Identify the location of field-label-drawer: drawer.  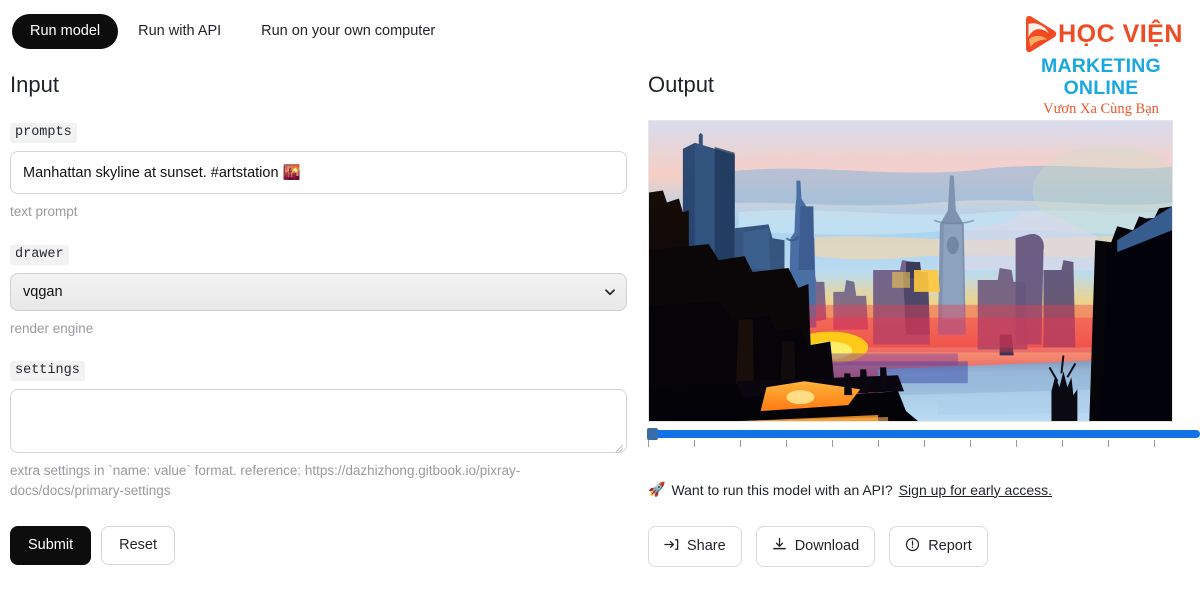
(39, 254).